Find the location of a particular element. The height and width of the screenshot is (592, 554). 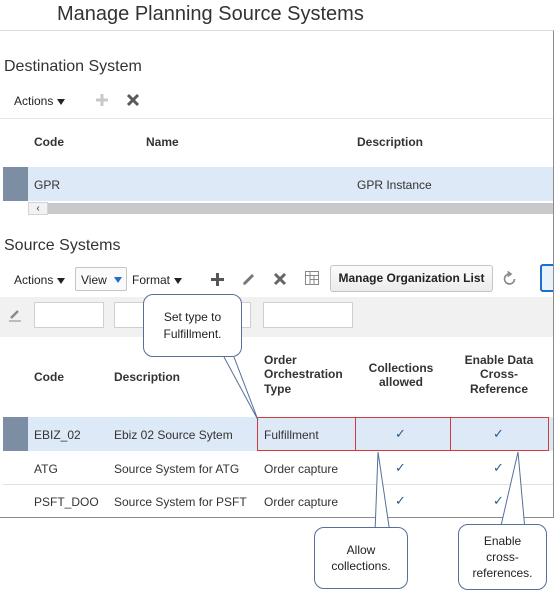

callout-enable-cross-references: Enable cross-references. is located at coordinates (502, 557).